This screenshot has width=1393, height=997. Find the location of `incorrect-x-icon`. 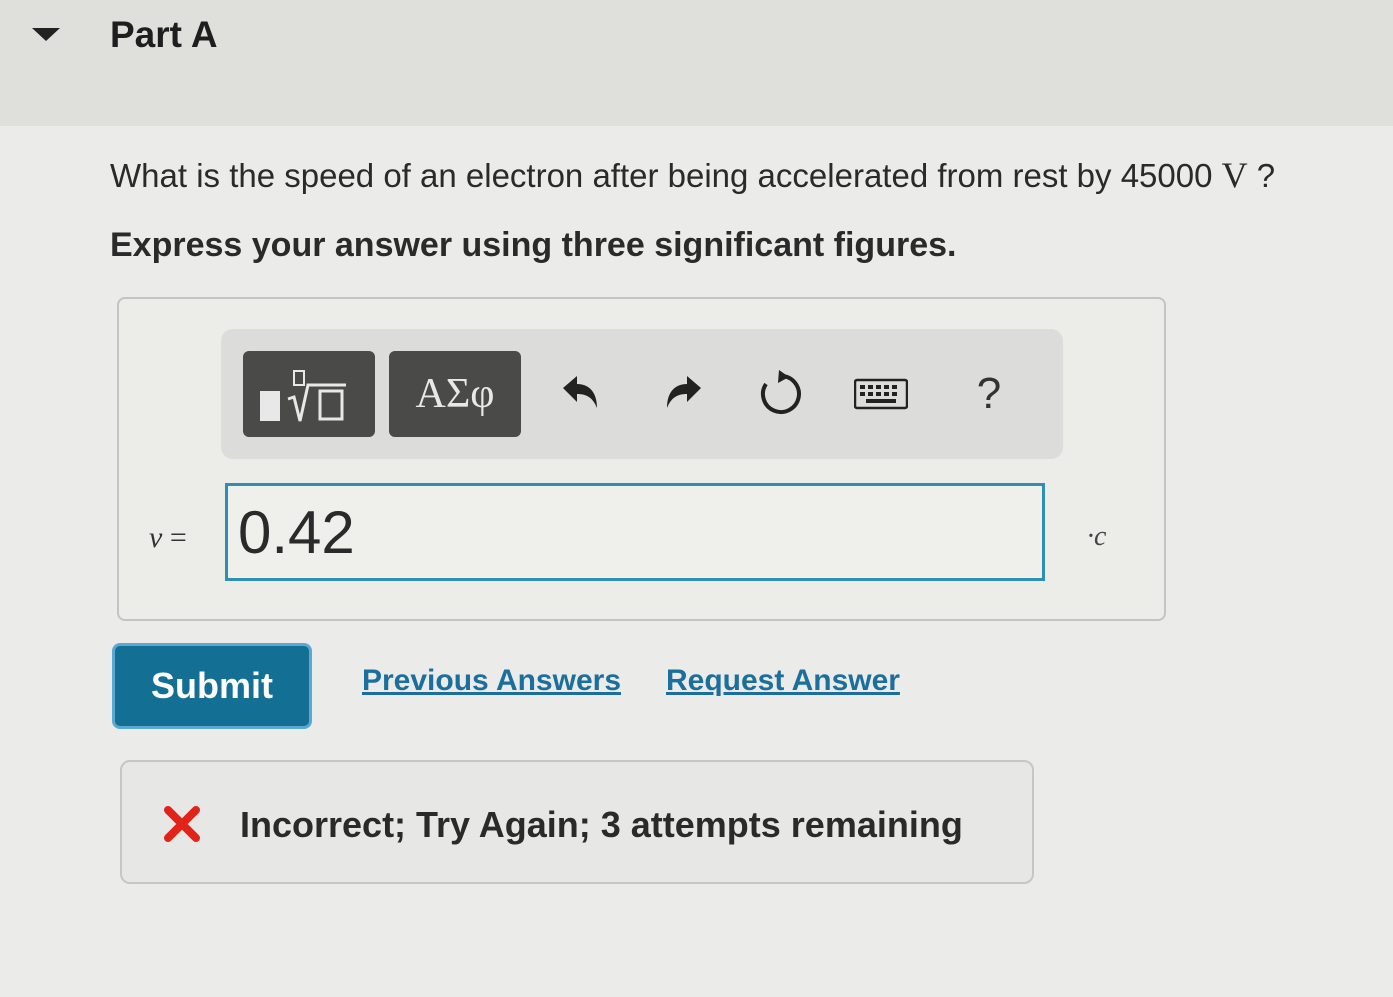

incorrect-x-icon is located at coordinates (182, 824).